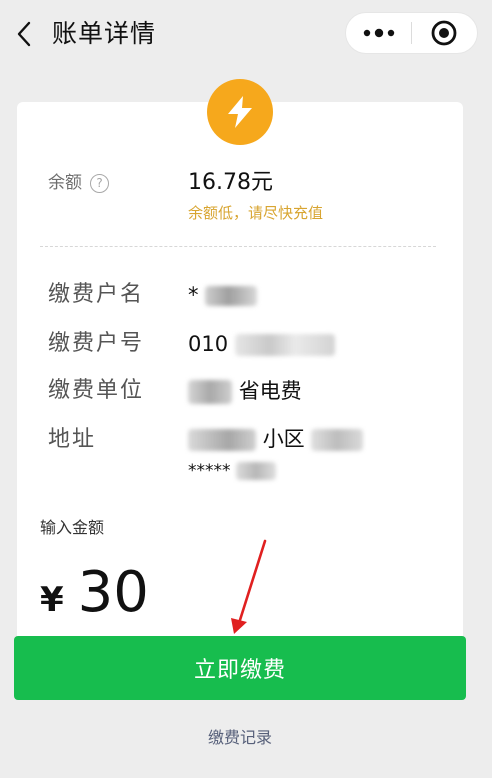  I want to click on balance-label: 余额, so click(65, 183).